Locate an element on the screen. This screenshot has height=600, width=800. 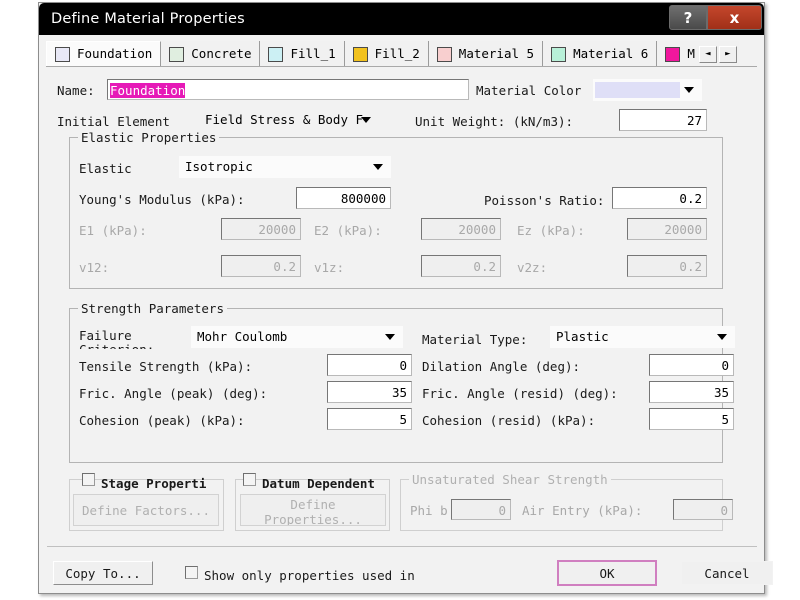
failure-criterion-value: Mohr Coulomb is located at coordinates (242, 336).